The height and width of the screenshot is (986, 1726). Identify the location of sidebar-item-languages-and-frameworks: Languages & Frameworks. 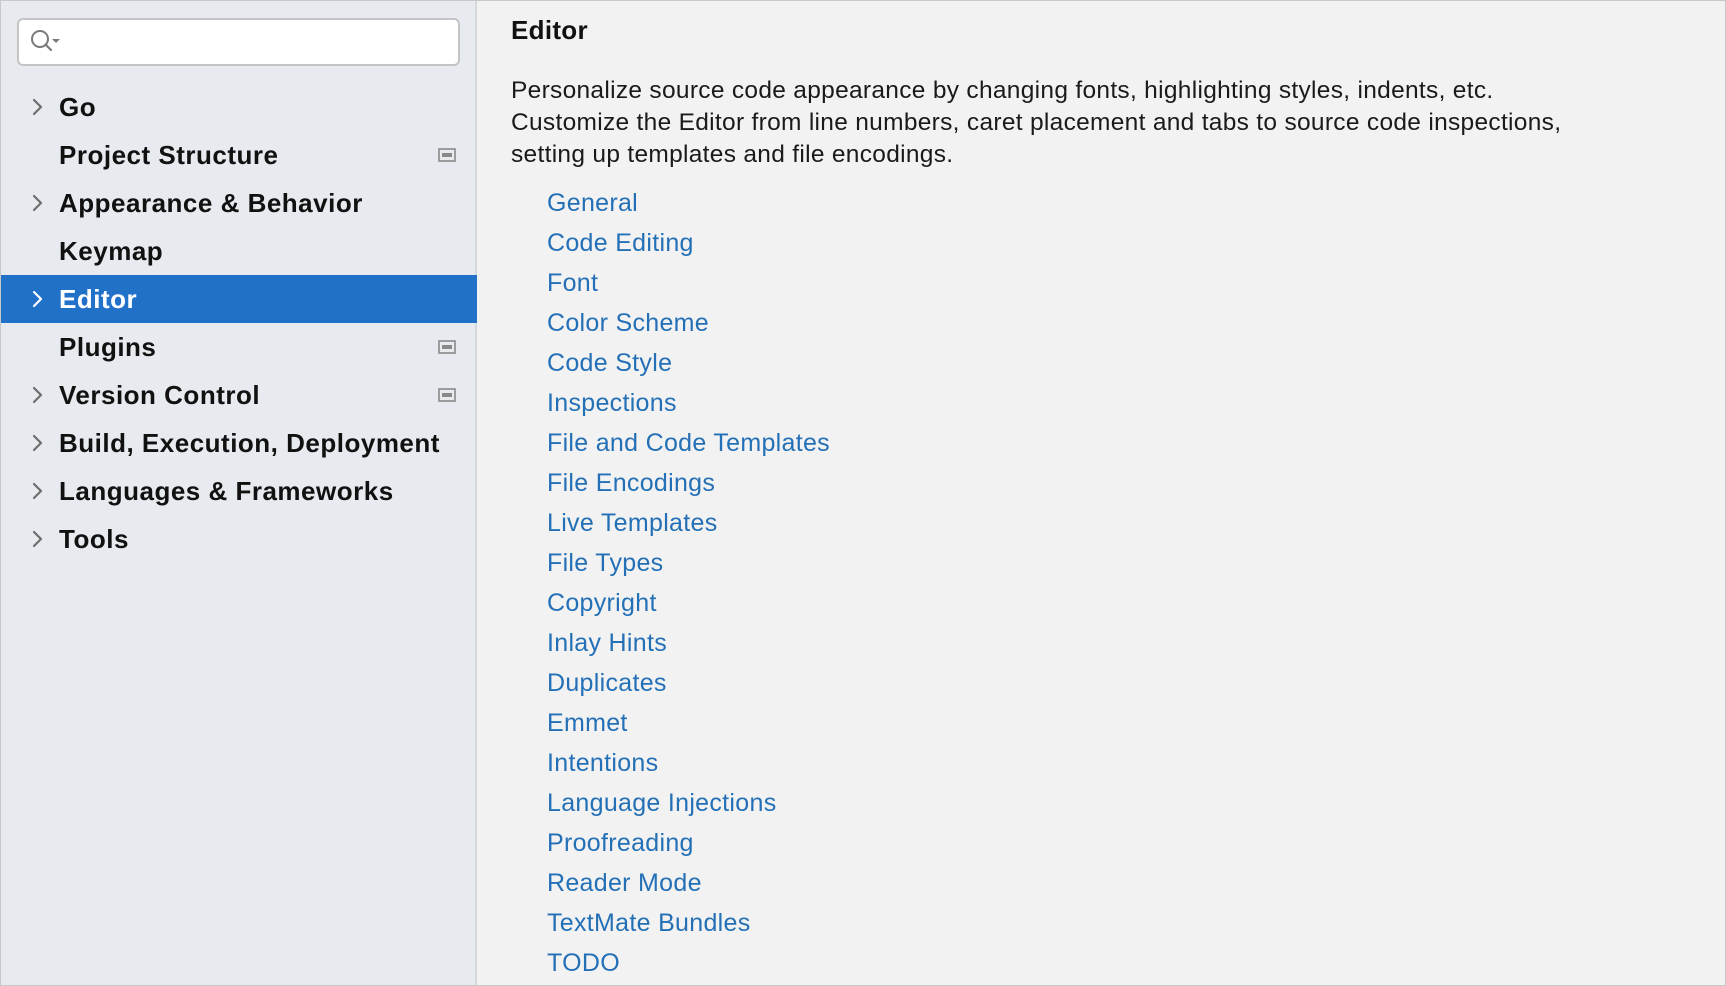
(239, 491).